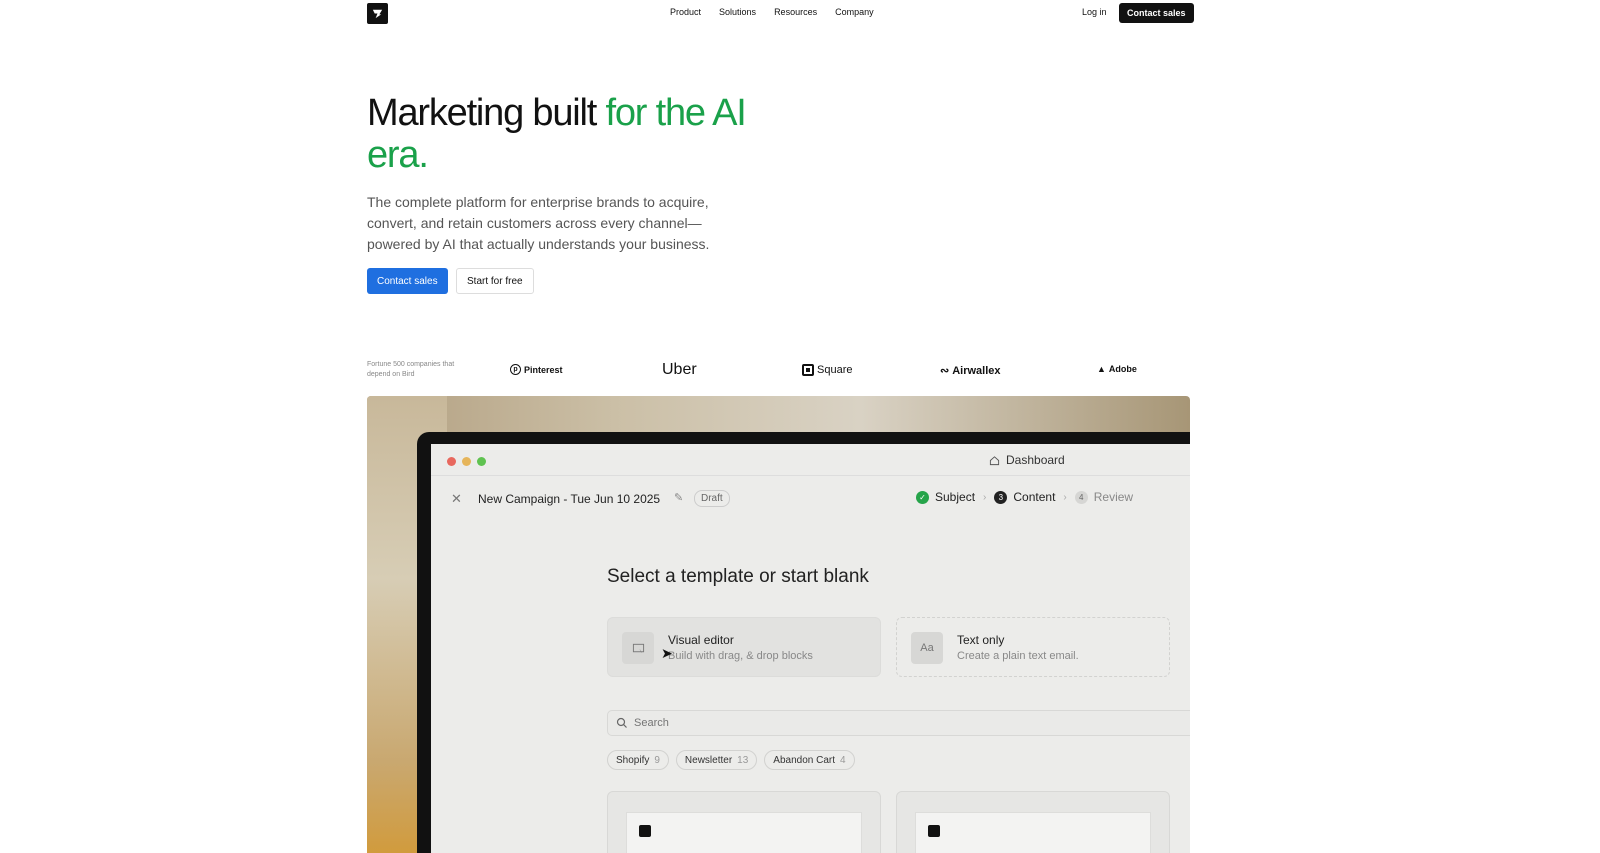 Image resolution: width=1600 pixels, height=853 pixels. What do you see at coordinates (843, 760) in the screenshot?
I see `chip-count: 4` at bounding box center [843, 760].